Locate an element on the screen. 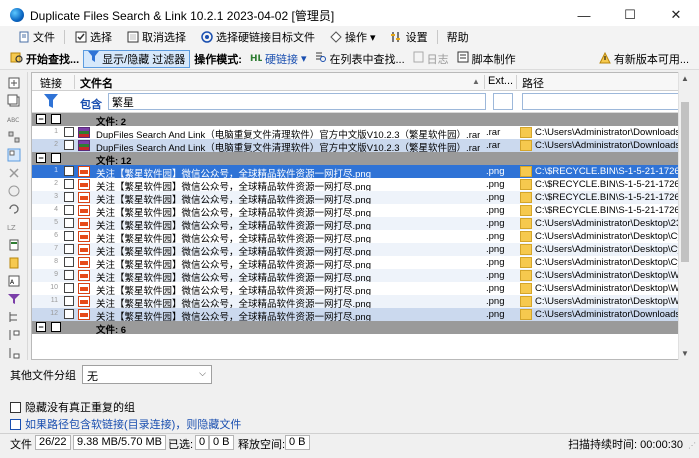 Image resolution: width=699 pixels, height=458 pixels. attr-icon: A is located at coordinates (14, 281).